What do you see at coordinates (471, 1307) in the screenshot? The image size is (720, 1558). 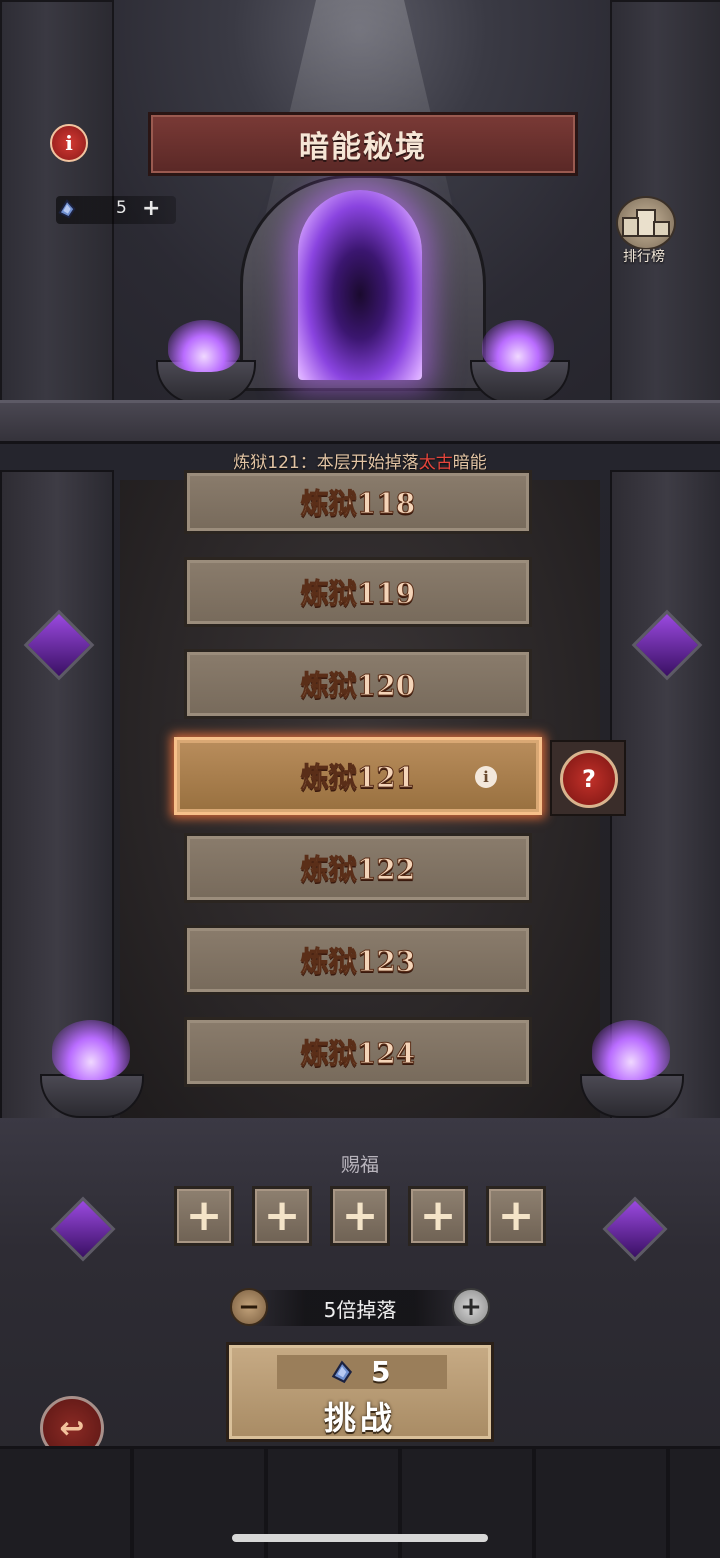 I see `increase-multiplier-button: +` at bounding box center [471, 1307].